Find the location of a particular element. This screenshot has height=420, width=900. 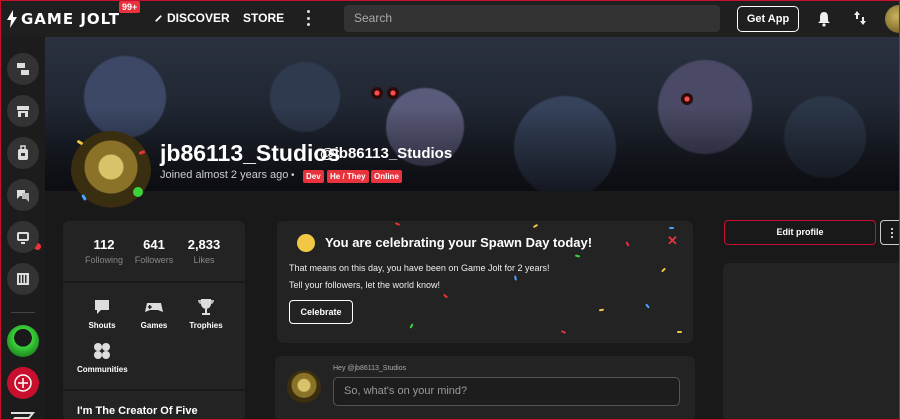

logo-text: GAME JOLT is located at coordinates (70, 19).